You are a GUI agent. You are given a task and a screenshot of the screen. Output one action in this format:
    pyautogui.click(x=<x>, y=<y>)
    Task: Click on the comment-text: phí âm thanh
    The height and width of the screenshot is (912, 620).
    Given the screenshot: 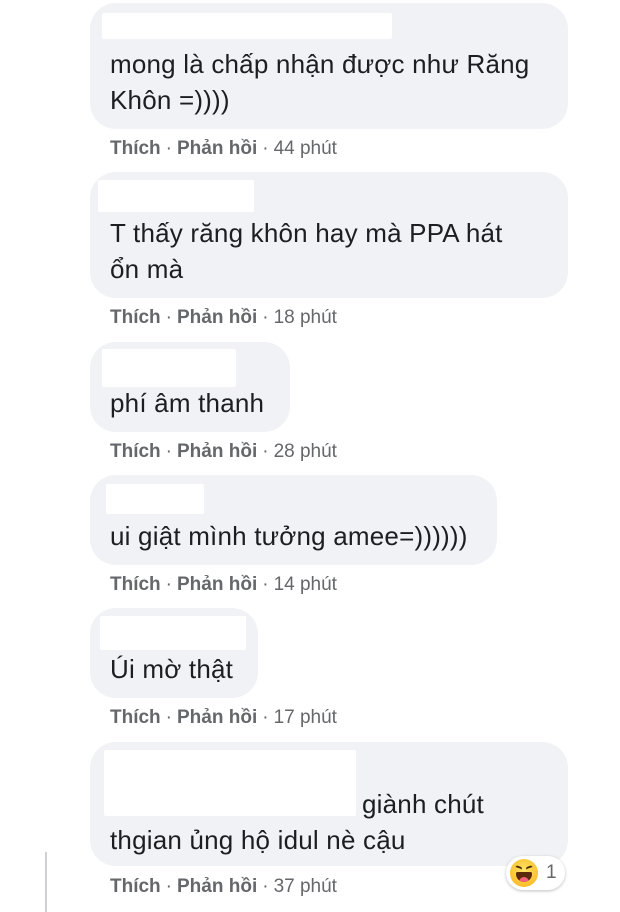 What is the action you would take?
    pyautogui.click(x=187, y=403)
    